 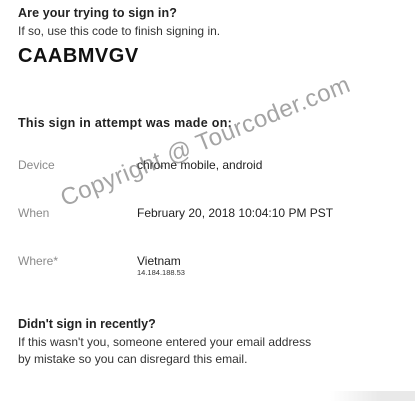 I want to click on sign-in-question: Are your trying to sign in?, so click(x=97, y=13).